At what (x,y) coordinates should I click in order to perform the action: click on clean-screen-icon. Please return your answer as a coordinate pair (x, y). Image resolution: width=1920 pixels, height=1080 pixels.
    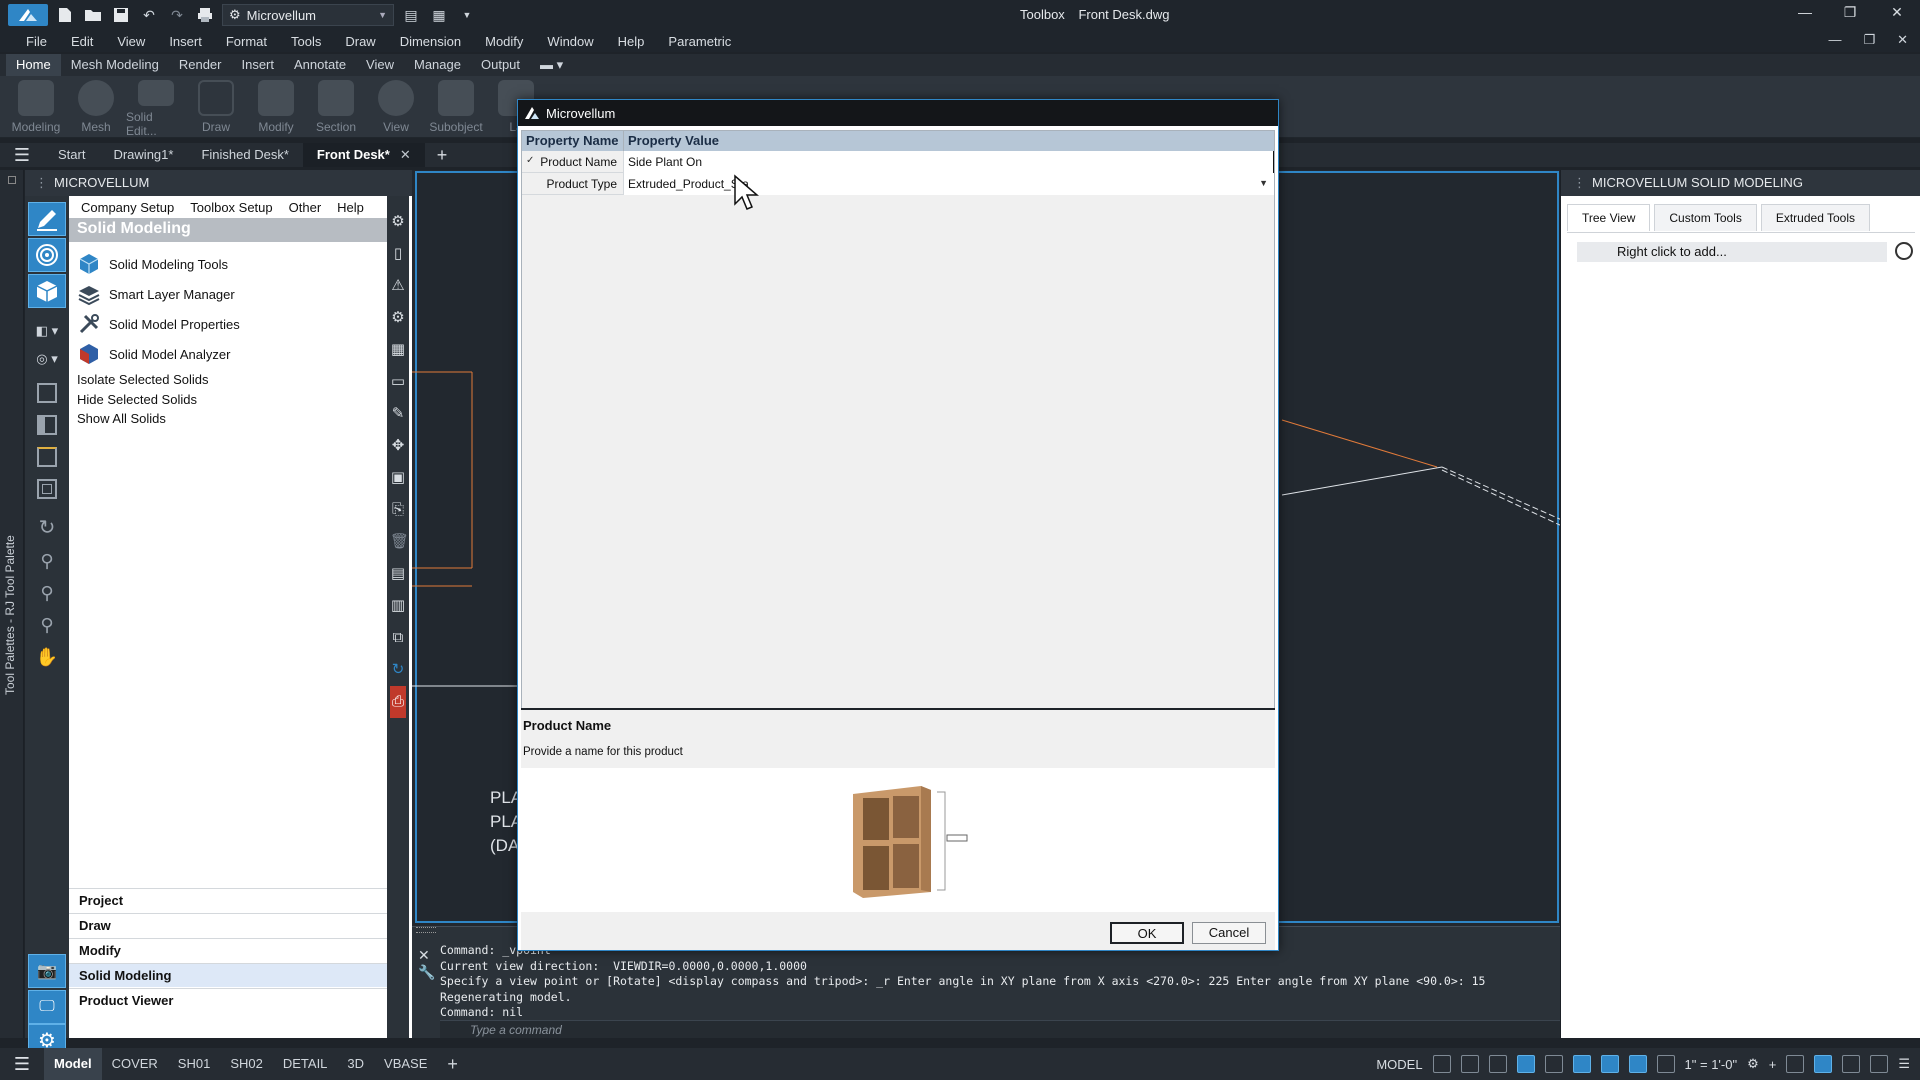
    Looking at the image, I should click on (1879, 1064).